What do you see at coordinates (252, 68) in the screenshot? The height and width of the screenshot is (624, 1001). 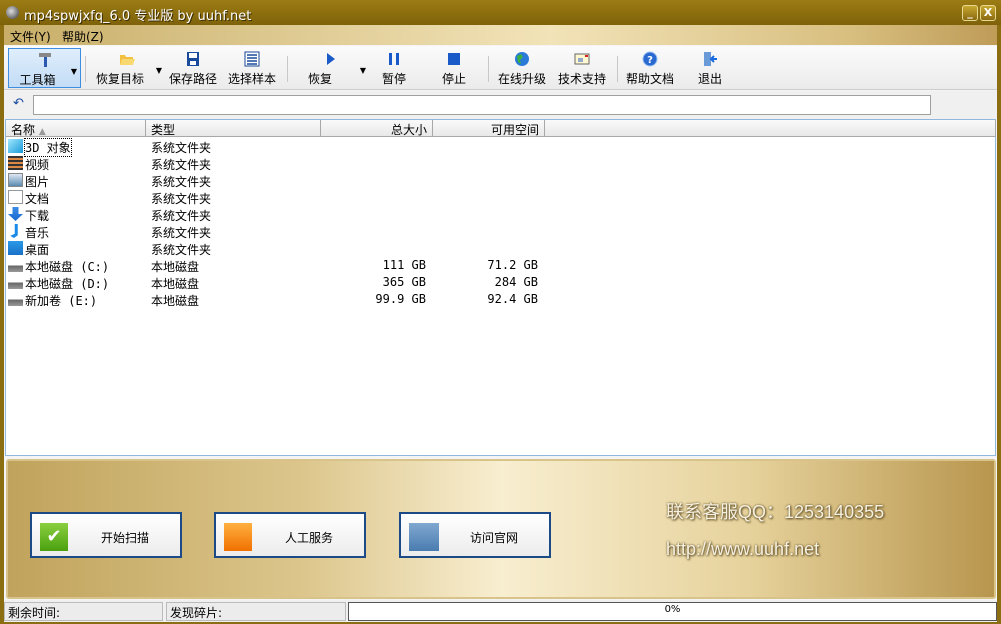 I see `select-sample-button: 选择样本` at bounding box center [252, 68].